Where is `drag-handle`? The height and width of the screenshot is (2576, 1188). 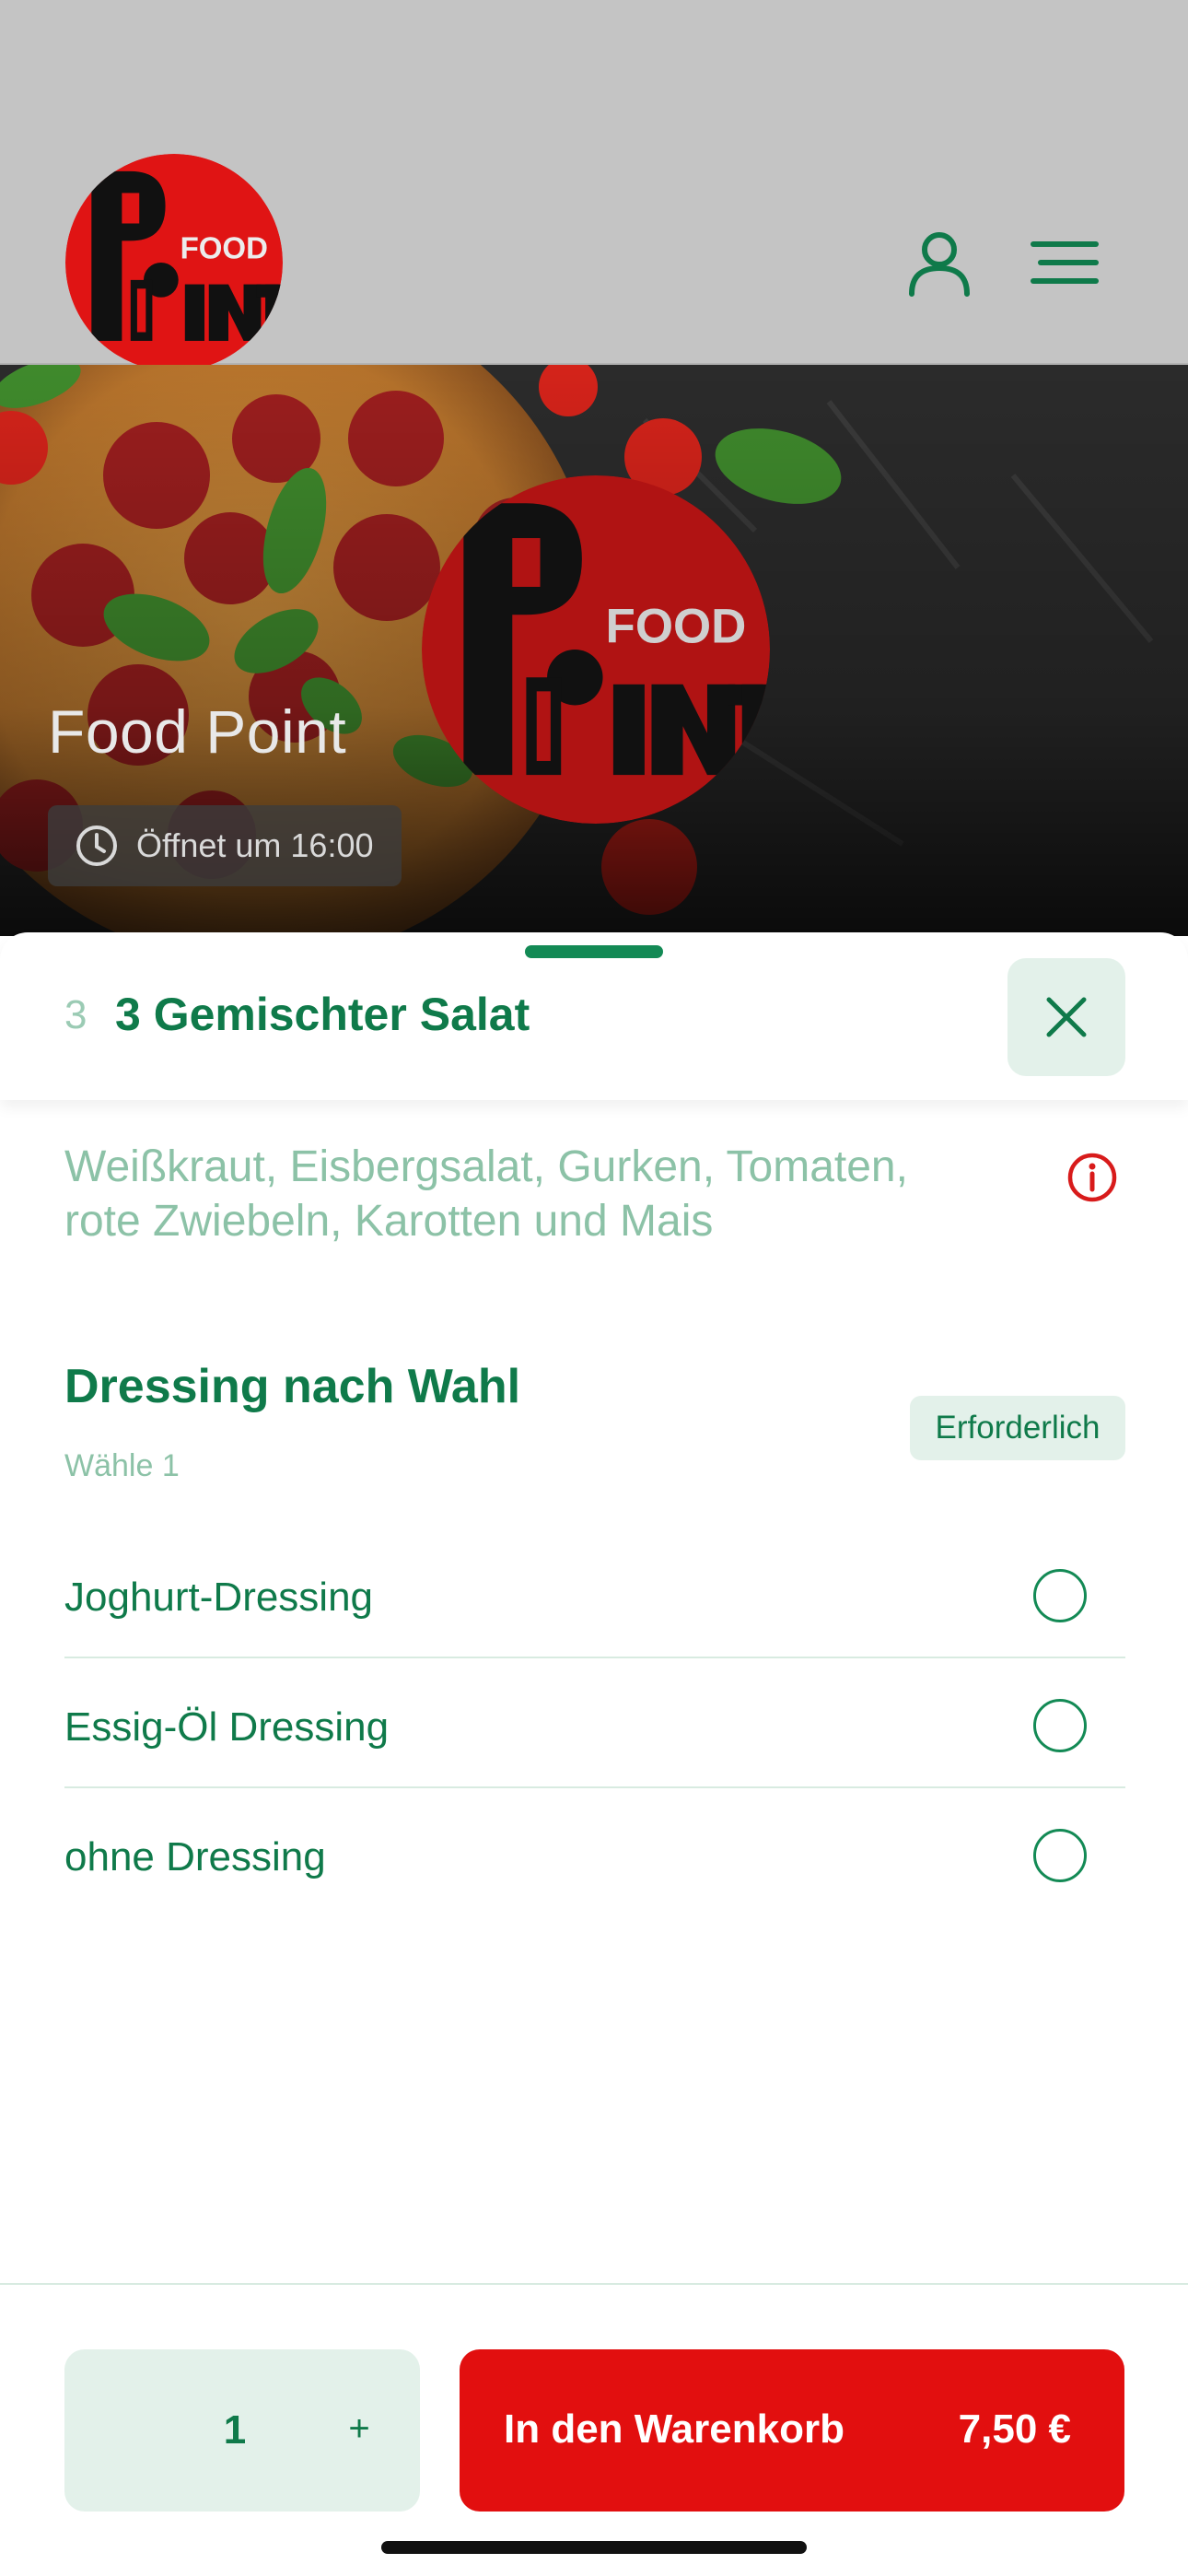 drag-handle is located at coordinates (594, 951).